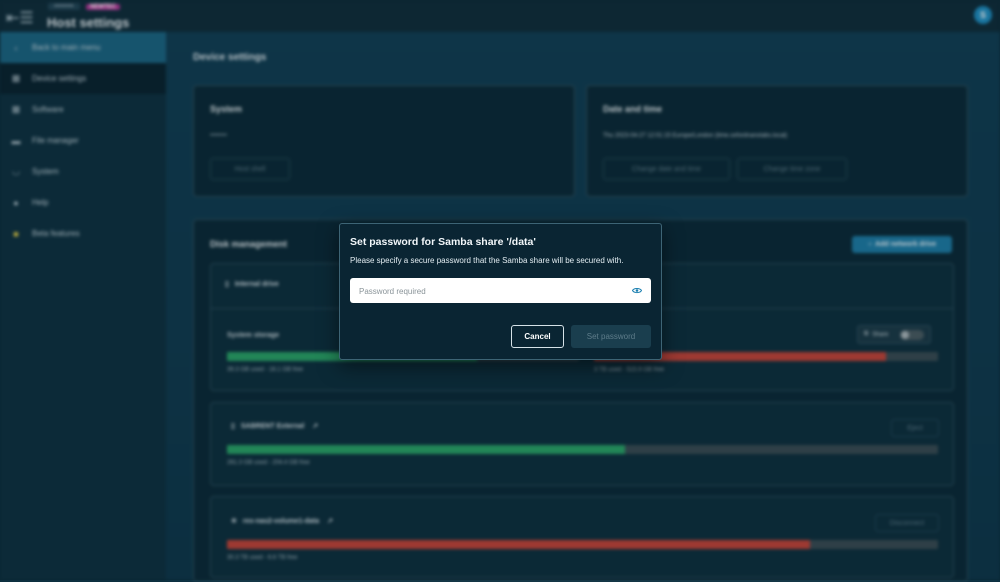 Image resolution: width=1000 pixels, height=582 pixels. Describe the element at coordinates (611, 336) in the screenshot. I see `set-password-button: Set password` at that location.